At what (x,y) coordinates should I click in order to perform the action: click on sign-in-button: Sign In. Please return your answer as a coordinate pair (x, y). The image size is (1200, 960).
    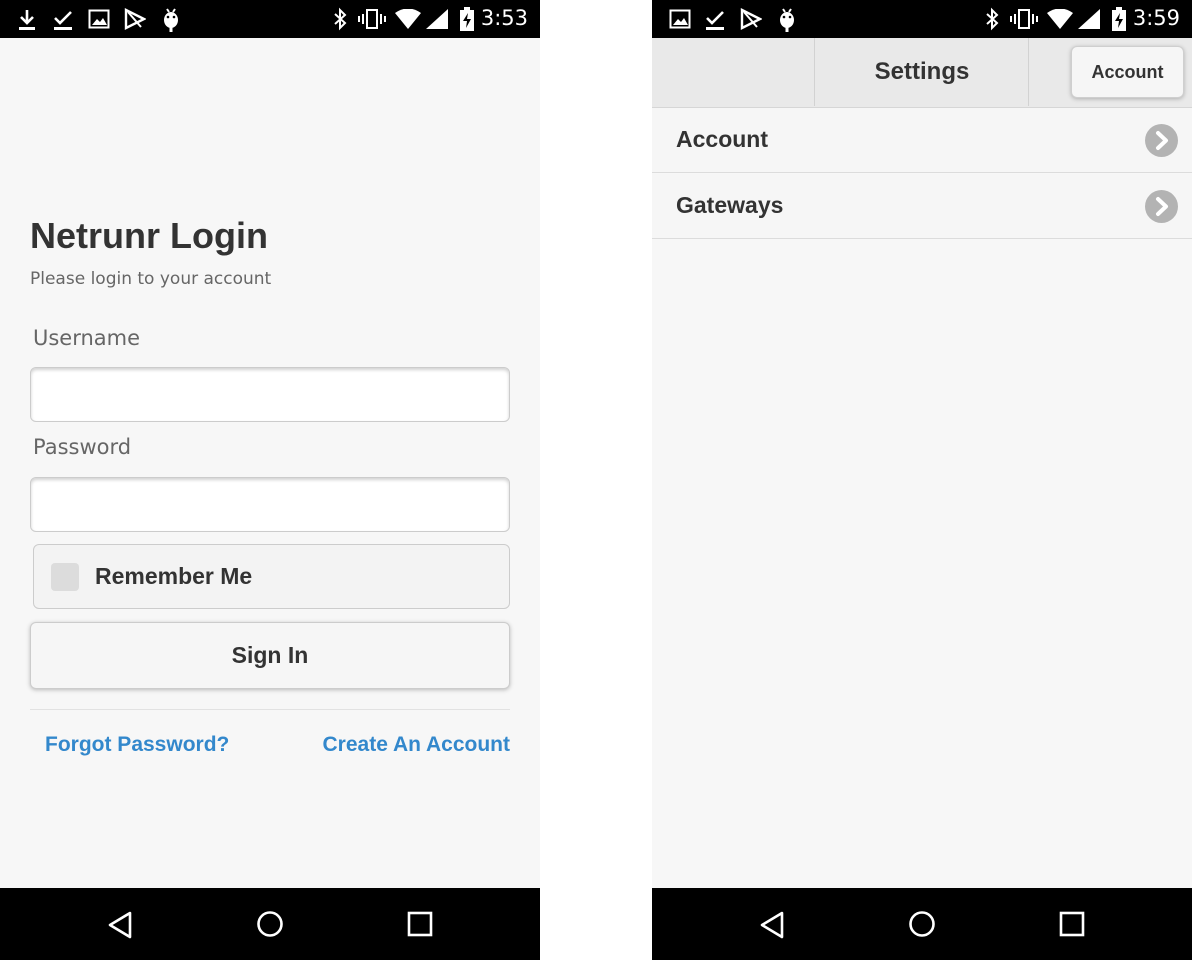
    Looking at the image, I should click on (270, 655).